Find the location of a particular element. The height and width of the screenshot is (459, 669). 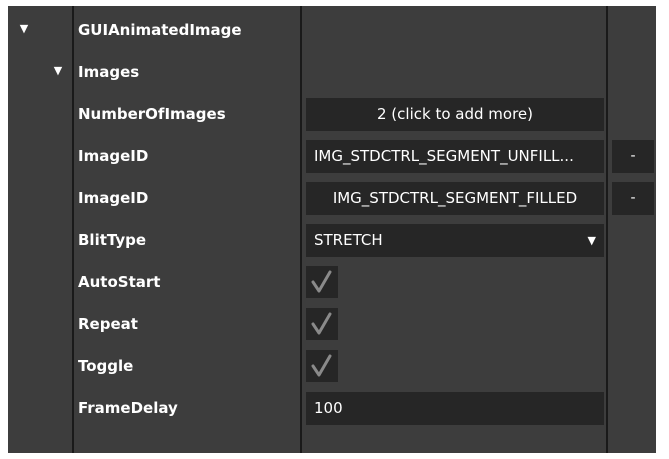

property-row-image-id: ImageID IMG_STDCTRL_SEGMENT_UNFILL... - is located at coordinates (332, 156).